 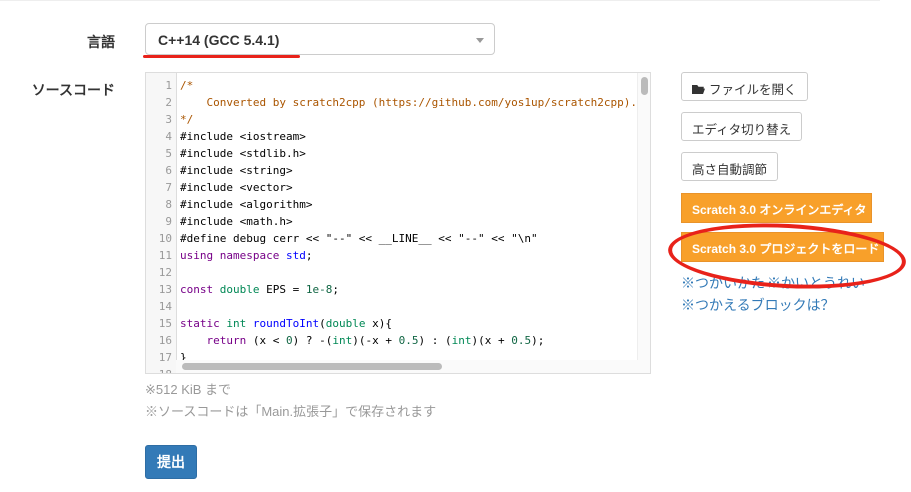 I want to click on code-line: #include <algorithm>, so click(x=246, y=204).